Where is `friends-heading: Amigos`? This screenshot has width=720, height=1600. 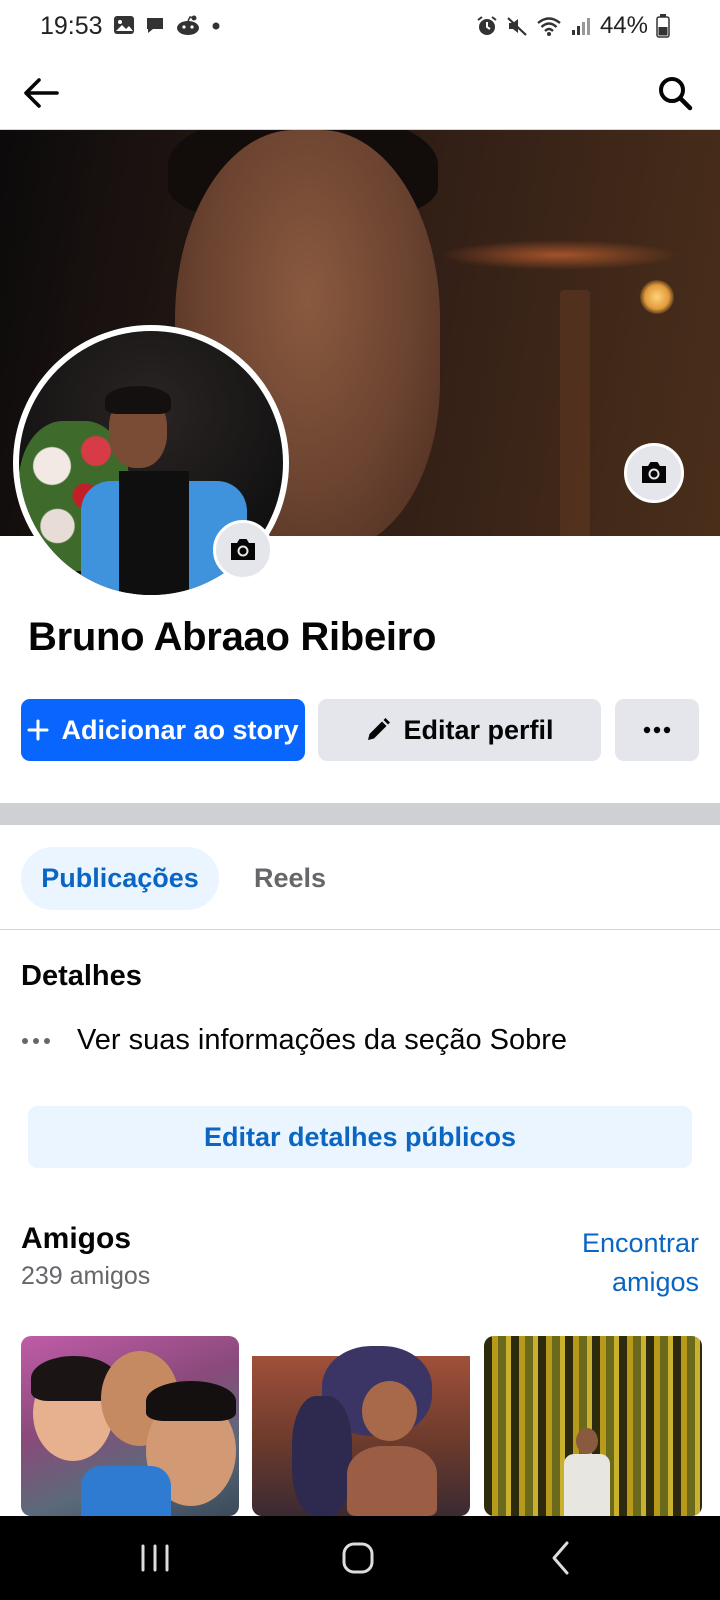 friends-heading: Amigos is located at coordinates (76, 1238).